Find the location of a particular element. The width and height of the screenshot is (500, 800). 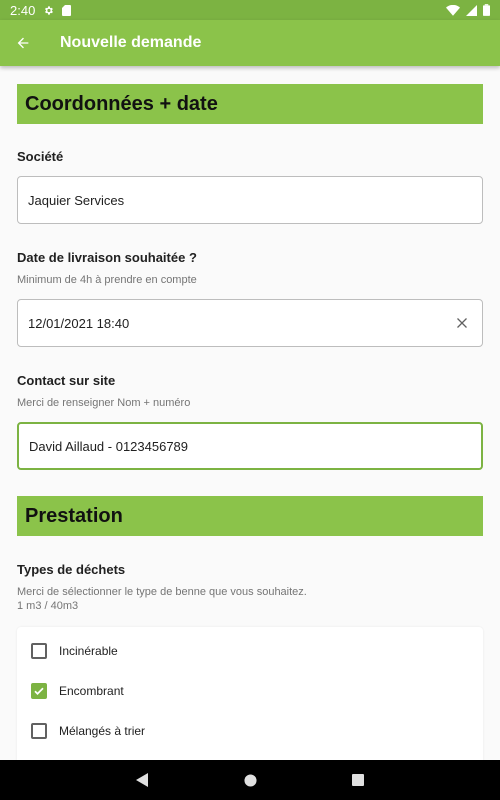

section-header-coordonnees: Coordonnées + date is located at coordinates (250, 104).